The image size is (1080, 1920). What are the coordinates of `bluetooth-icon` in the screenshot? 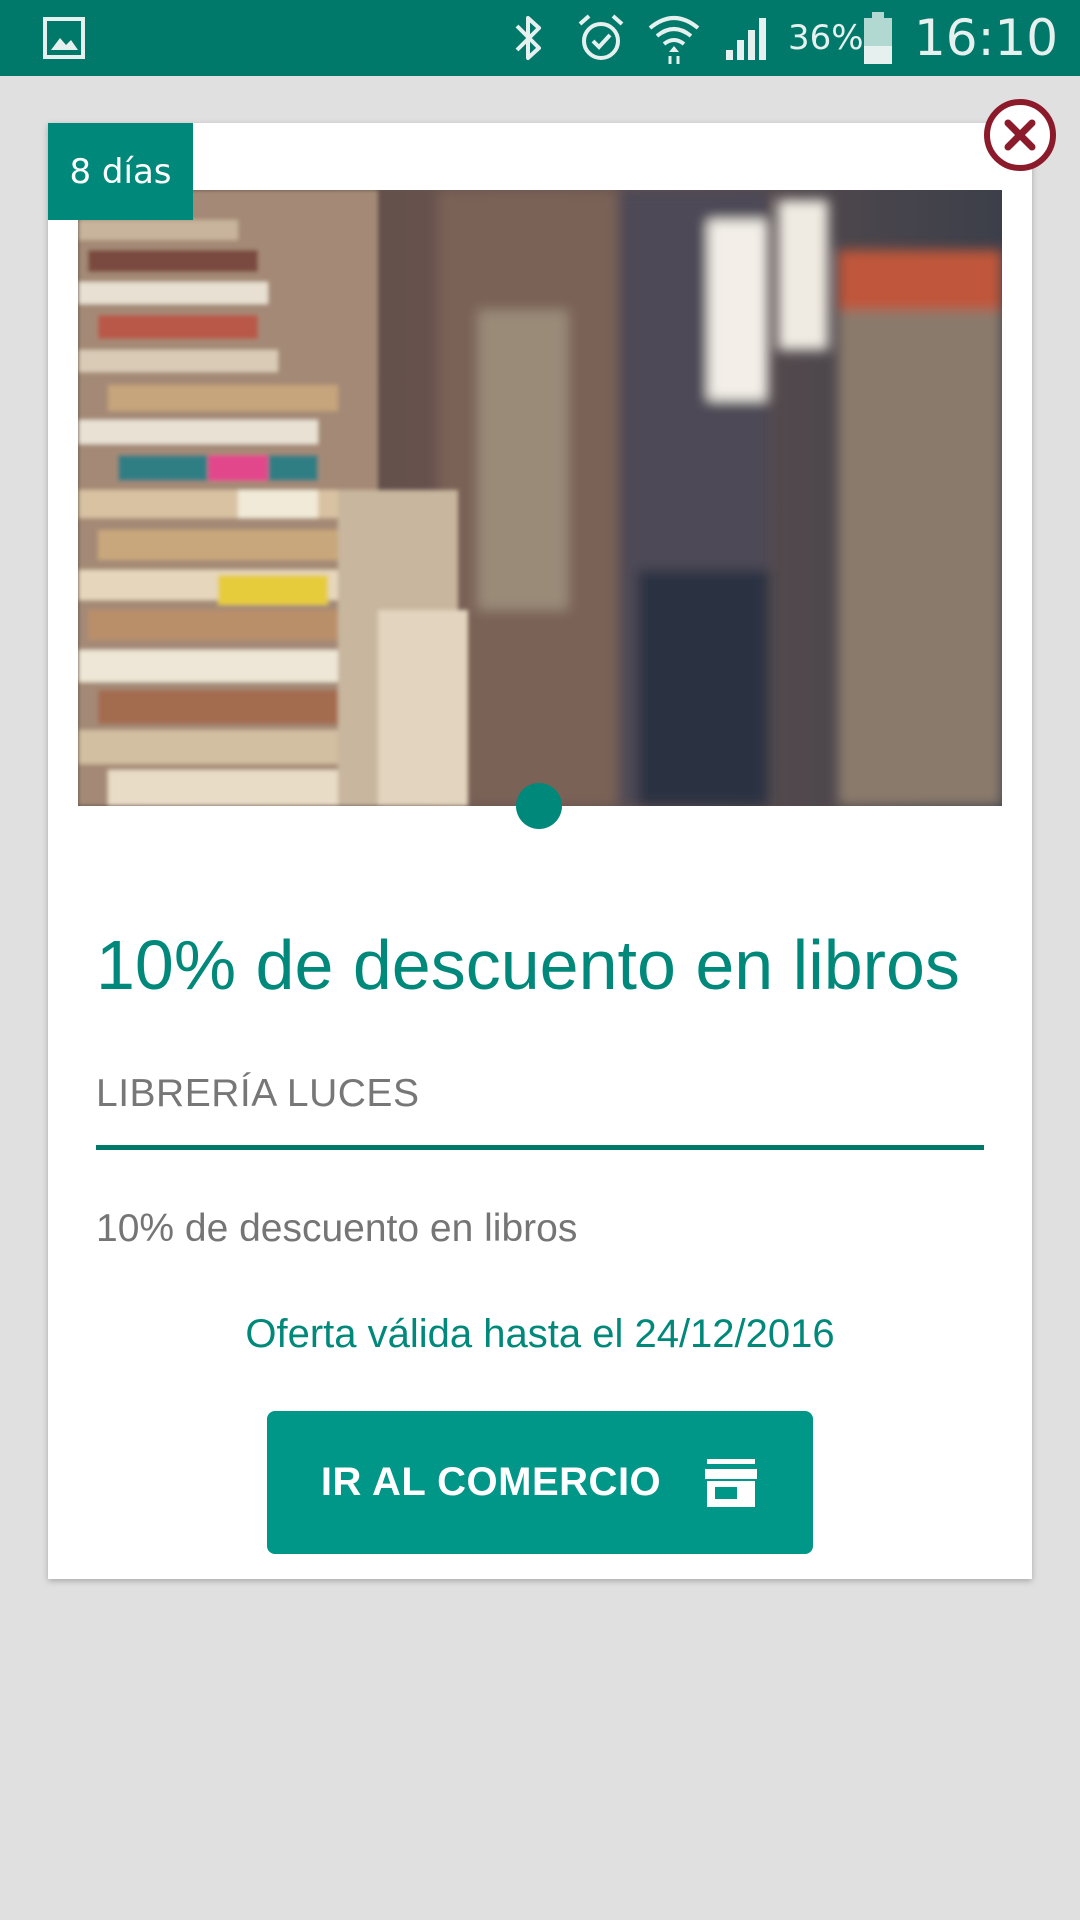 It's located at (528, 38).